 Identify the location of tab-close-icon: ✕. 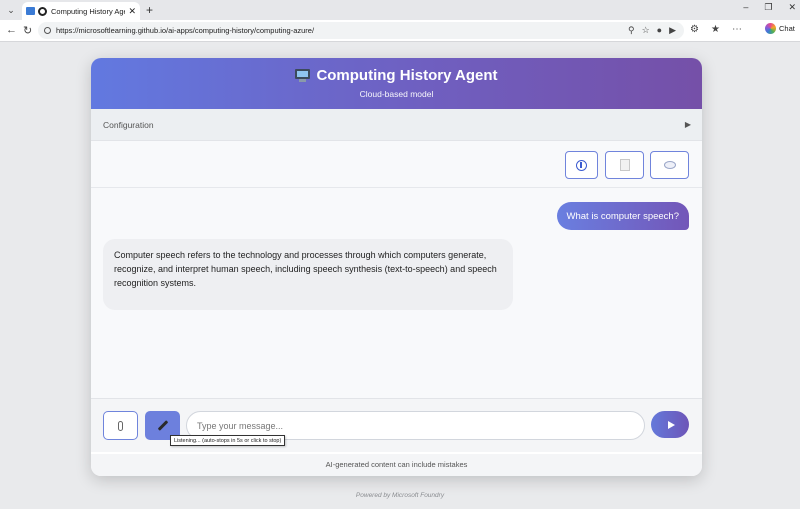
(132, 11).